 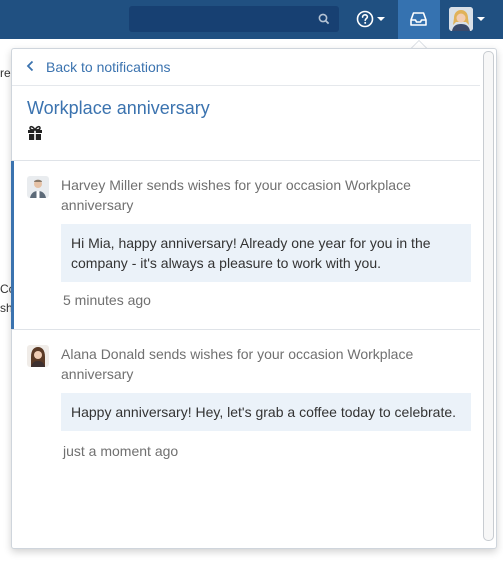 I want to click on notifications-button, so click(x=419, y=19).